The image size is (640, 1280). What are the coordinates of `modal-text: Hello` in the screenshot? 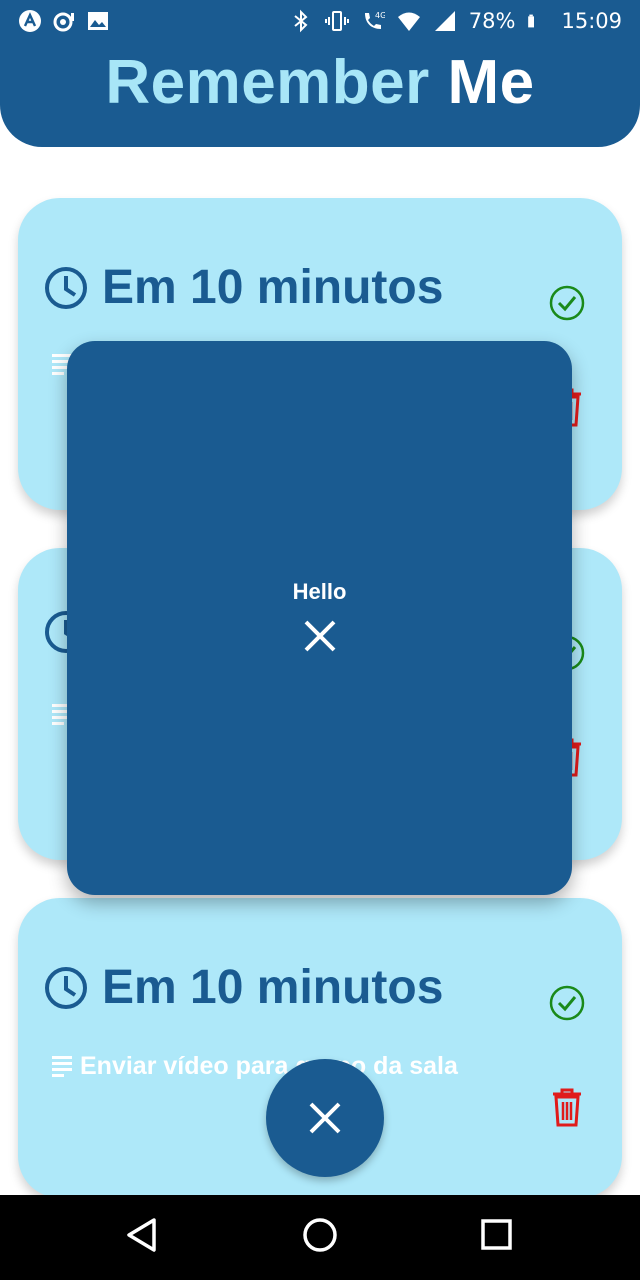 It's located at (319, 591).